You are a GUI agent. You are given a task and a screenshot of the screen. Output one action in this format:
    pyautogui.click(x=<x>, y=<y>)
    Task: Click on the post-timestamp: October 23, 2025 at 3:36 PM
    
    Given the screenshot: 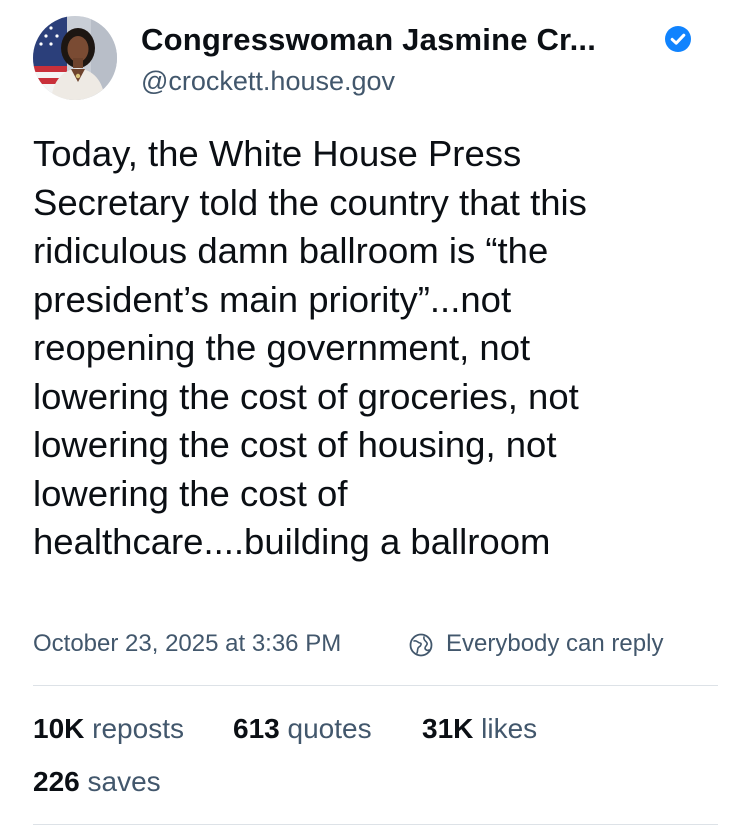 What is the action you would take?
    pyautogui.click(x=187, y=643)
    